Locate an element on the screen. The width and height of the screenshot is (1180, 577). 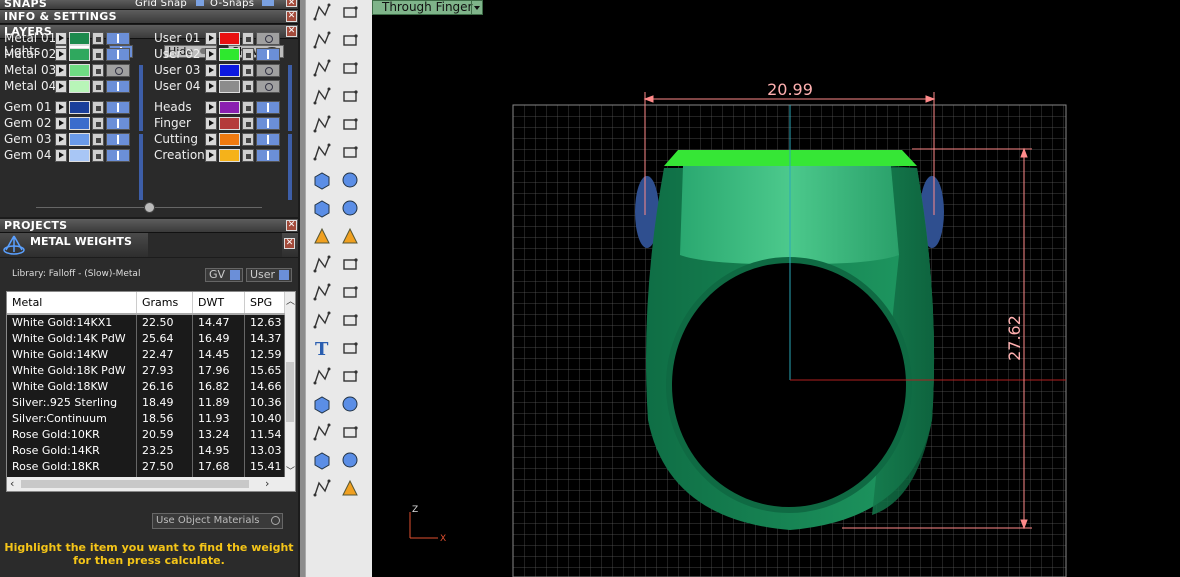
layer-row: Creation is located at coordinates (221, 155).